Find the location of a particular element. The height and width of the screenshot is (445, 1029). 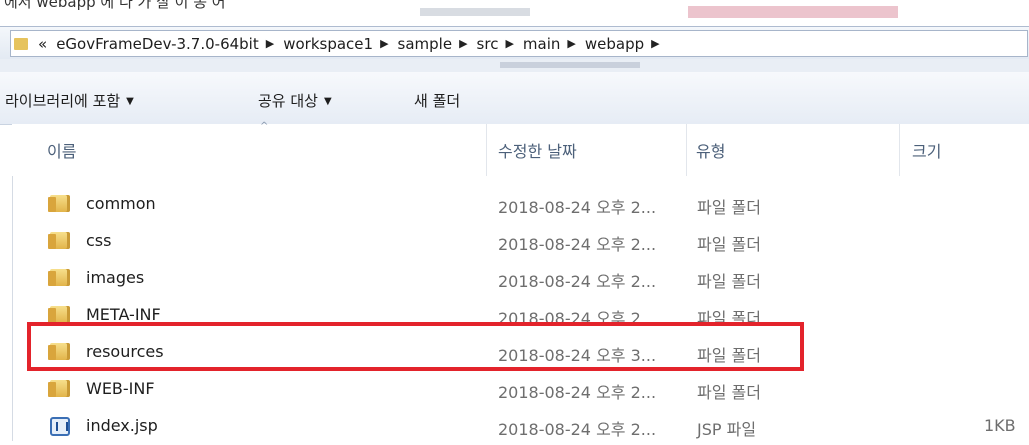

file-name: css is located at coordinates (99, 240).